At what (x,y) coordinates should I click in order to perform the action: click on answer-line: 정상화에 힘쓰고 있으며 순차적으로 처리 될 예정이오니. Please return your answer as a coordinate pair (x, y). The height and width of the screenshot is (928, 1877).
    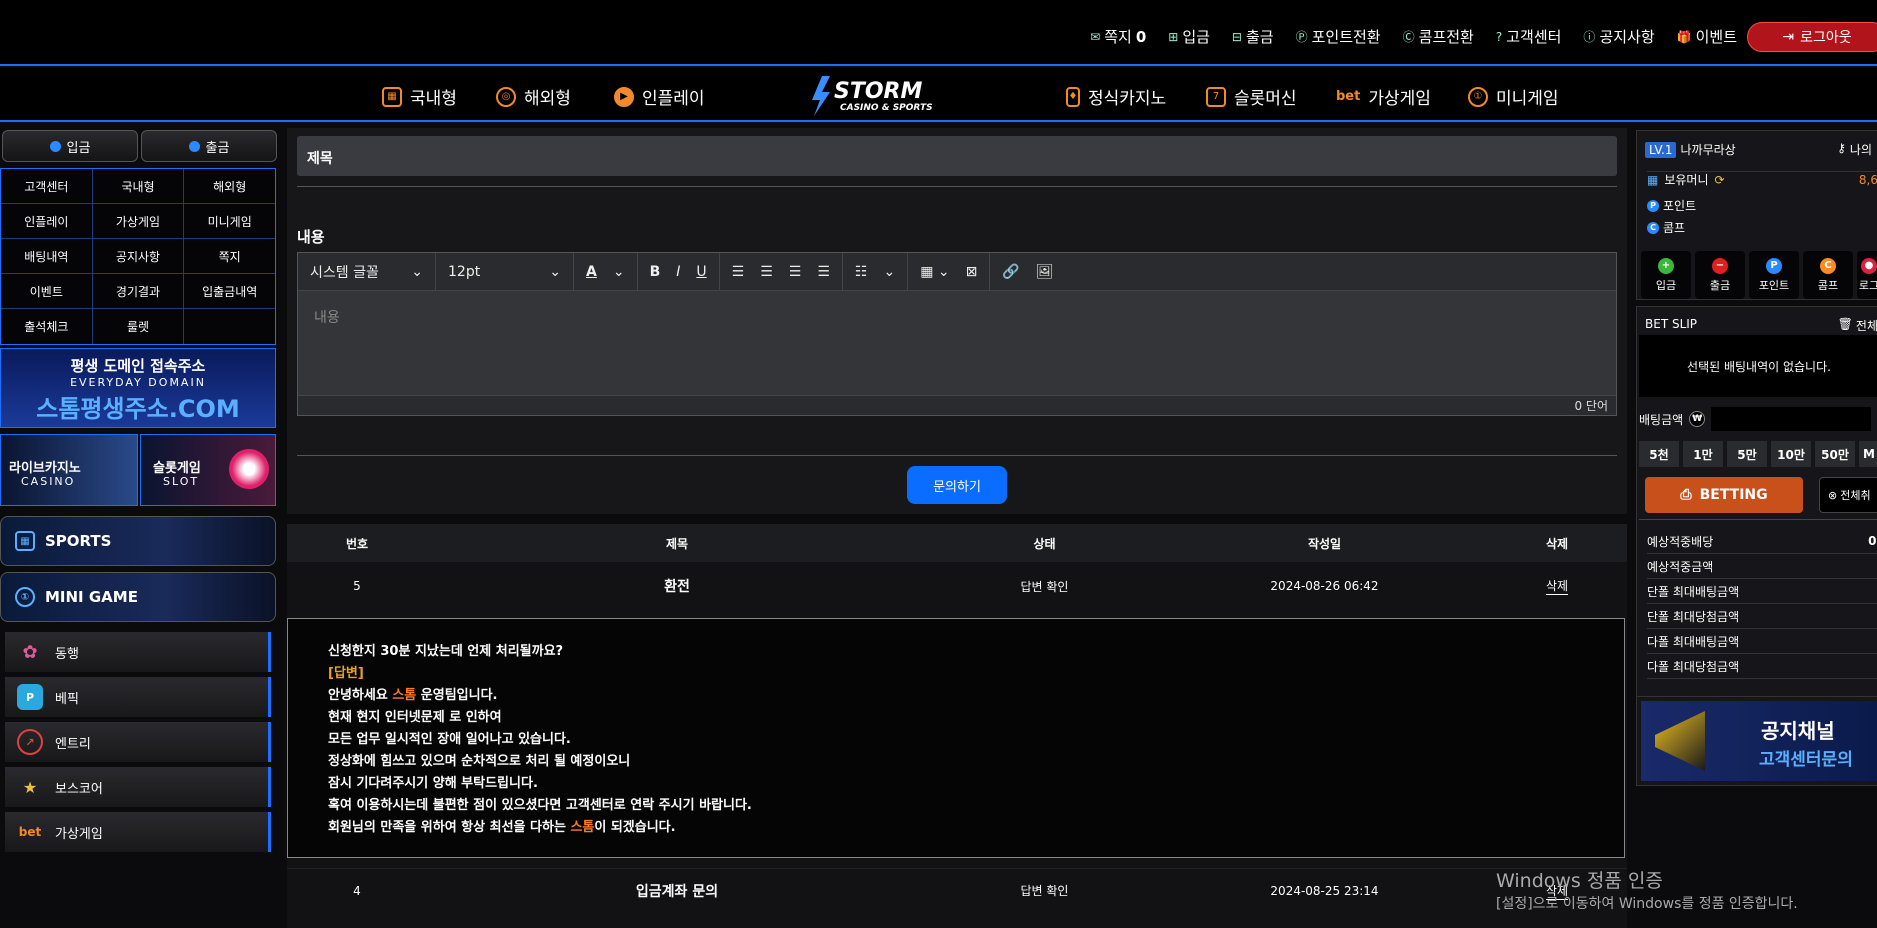
    Looking at the image, I should click on (479, 761).